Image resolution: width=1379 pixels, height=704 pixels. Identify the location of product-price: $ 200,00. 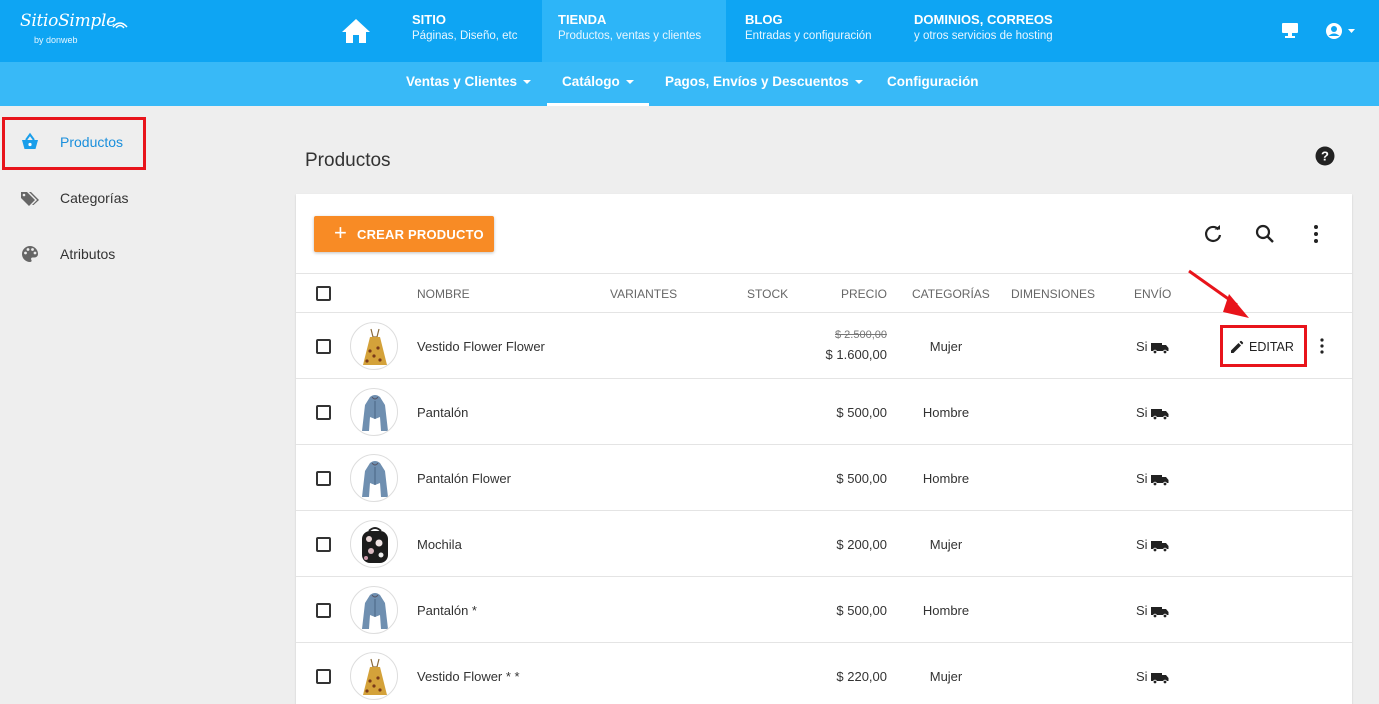
(861, 544).